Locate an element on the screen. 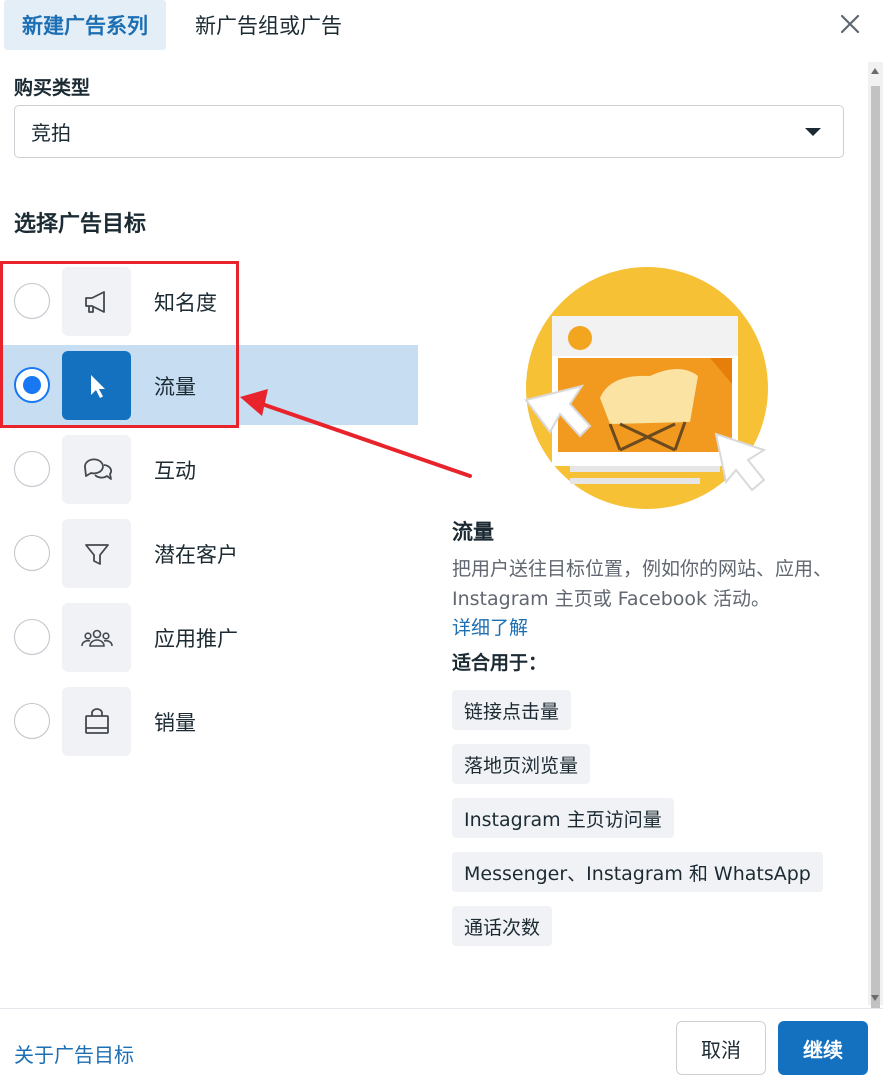 Image resolution: width=883 pixels, height=1092 pixels. cancel-button: 取消 is located at coordinates (721, 1048).